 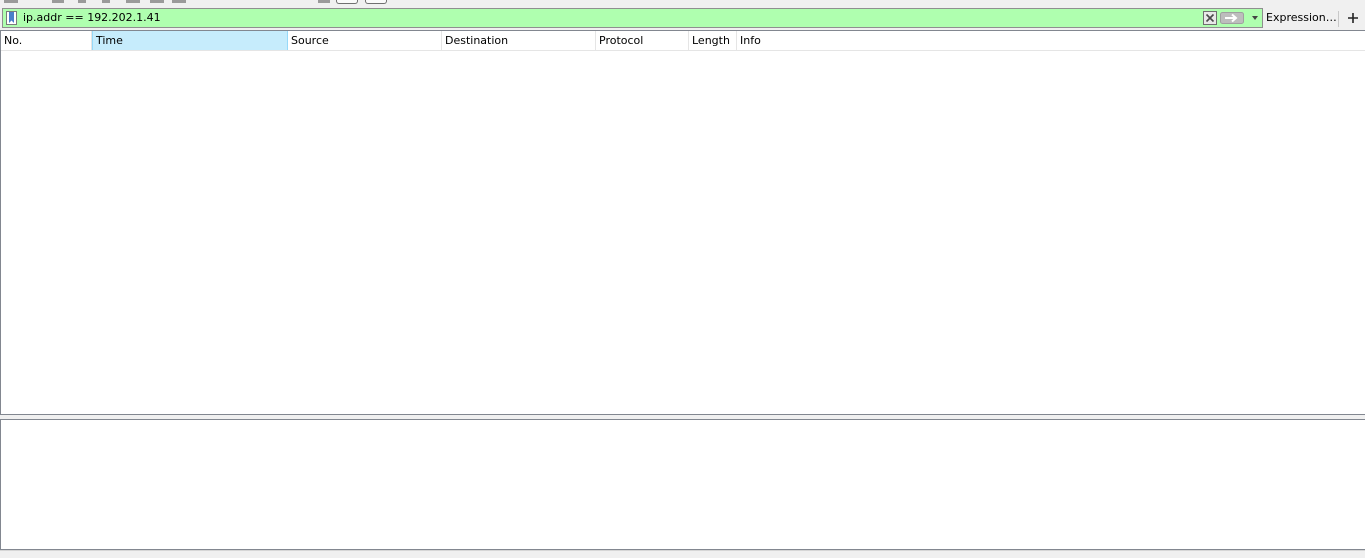 I want to click on column-header-source: Source, so click(x=365, y=40).